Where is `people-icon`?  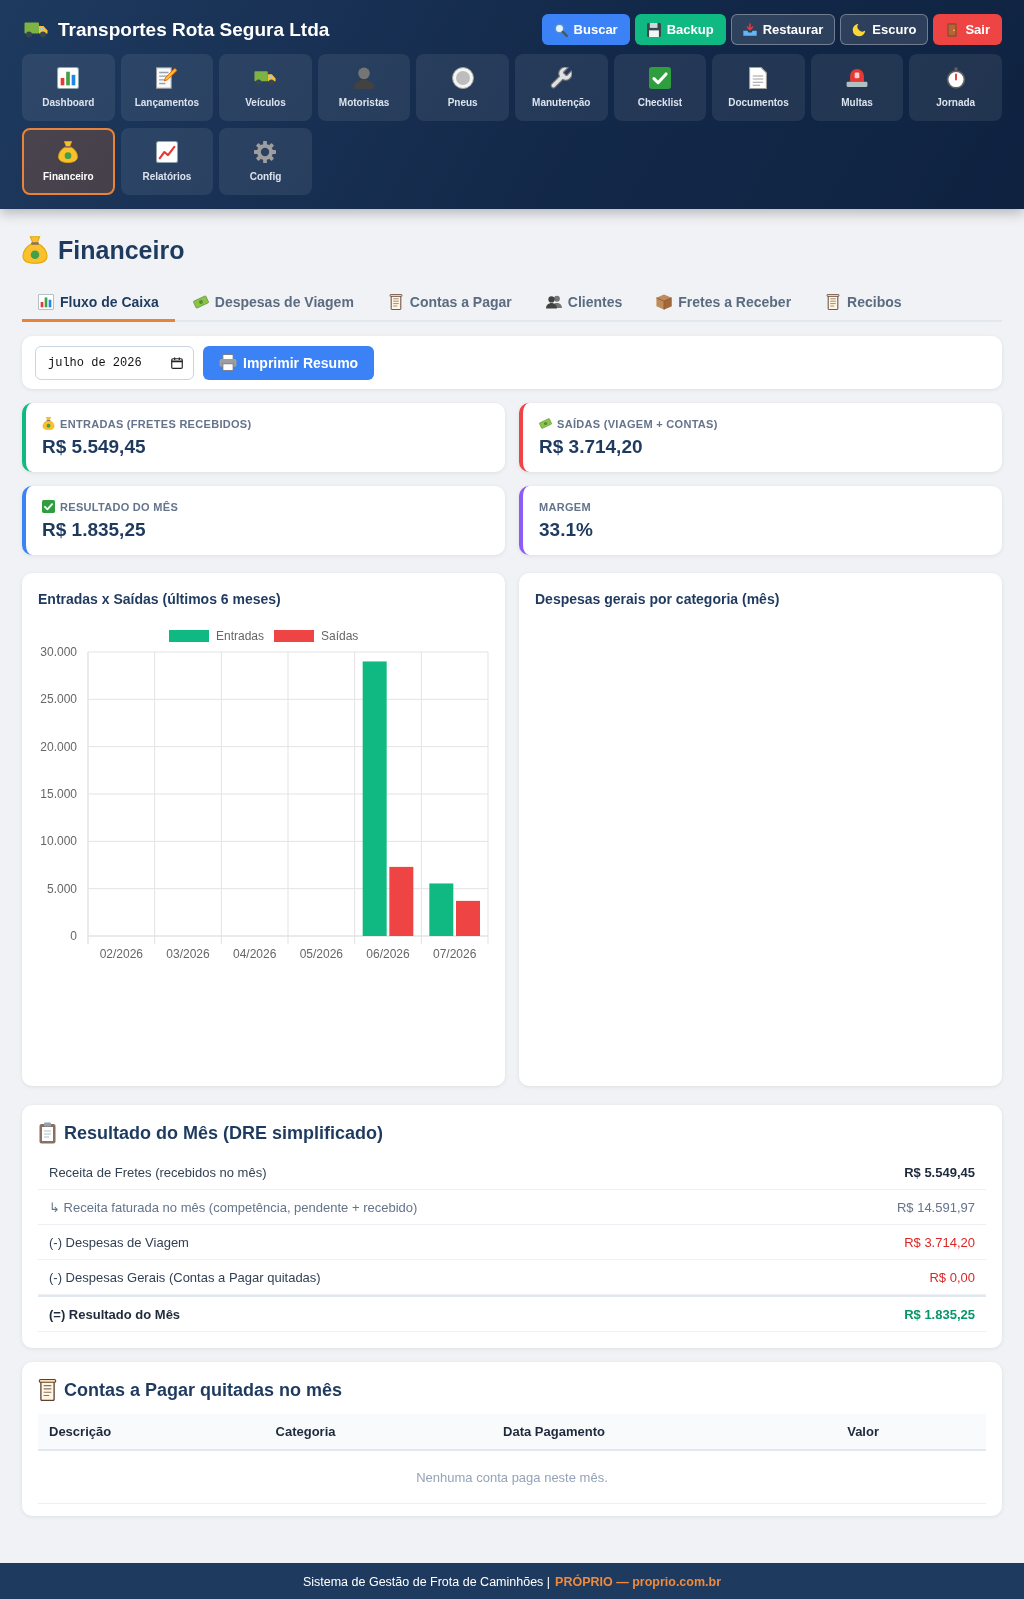 people-icon is located at coordinates (553, 302).